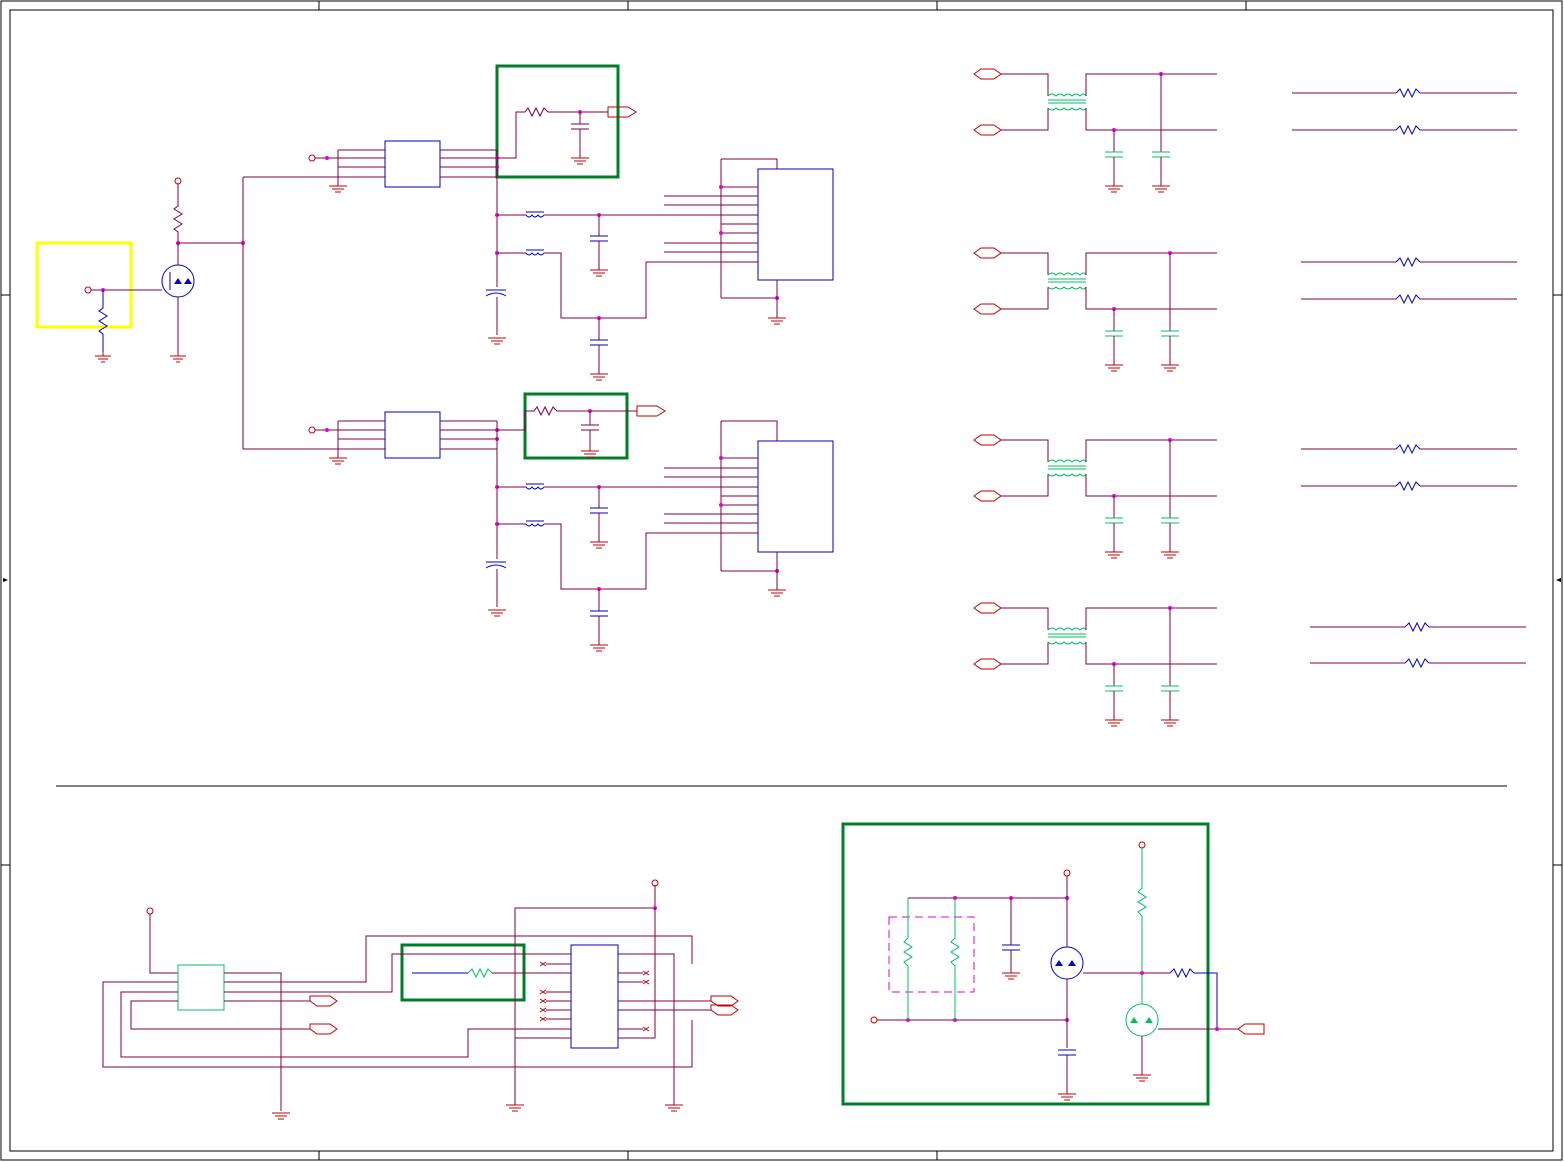  What do you see at coordinates (103, 321) in the screenshot?
I see `pulldown-resistor` at bounding box center [103, 321].